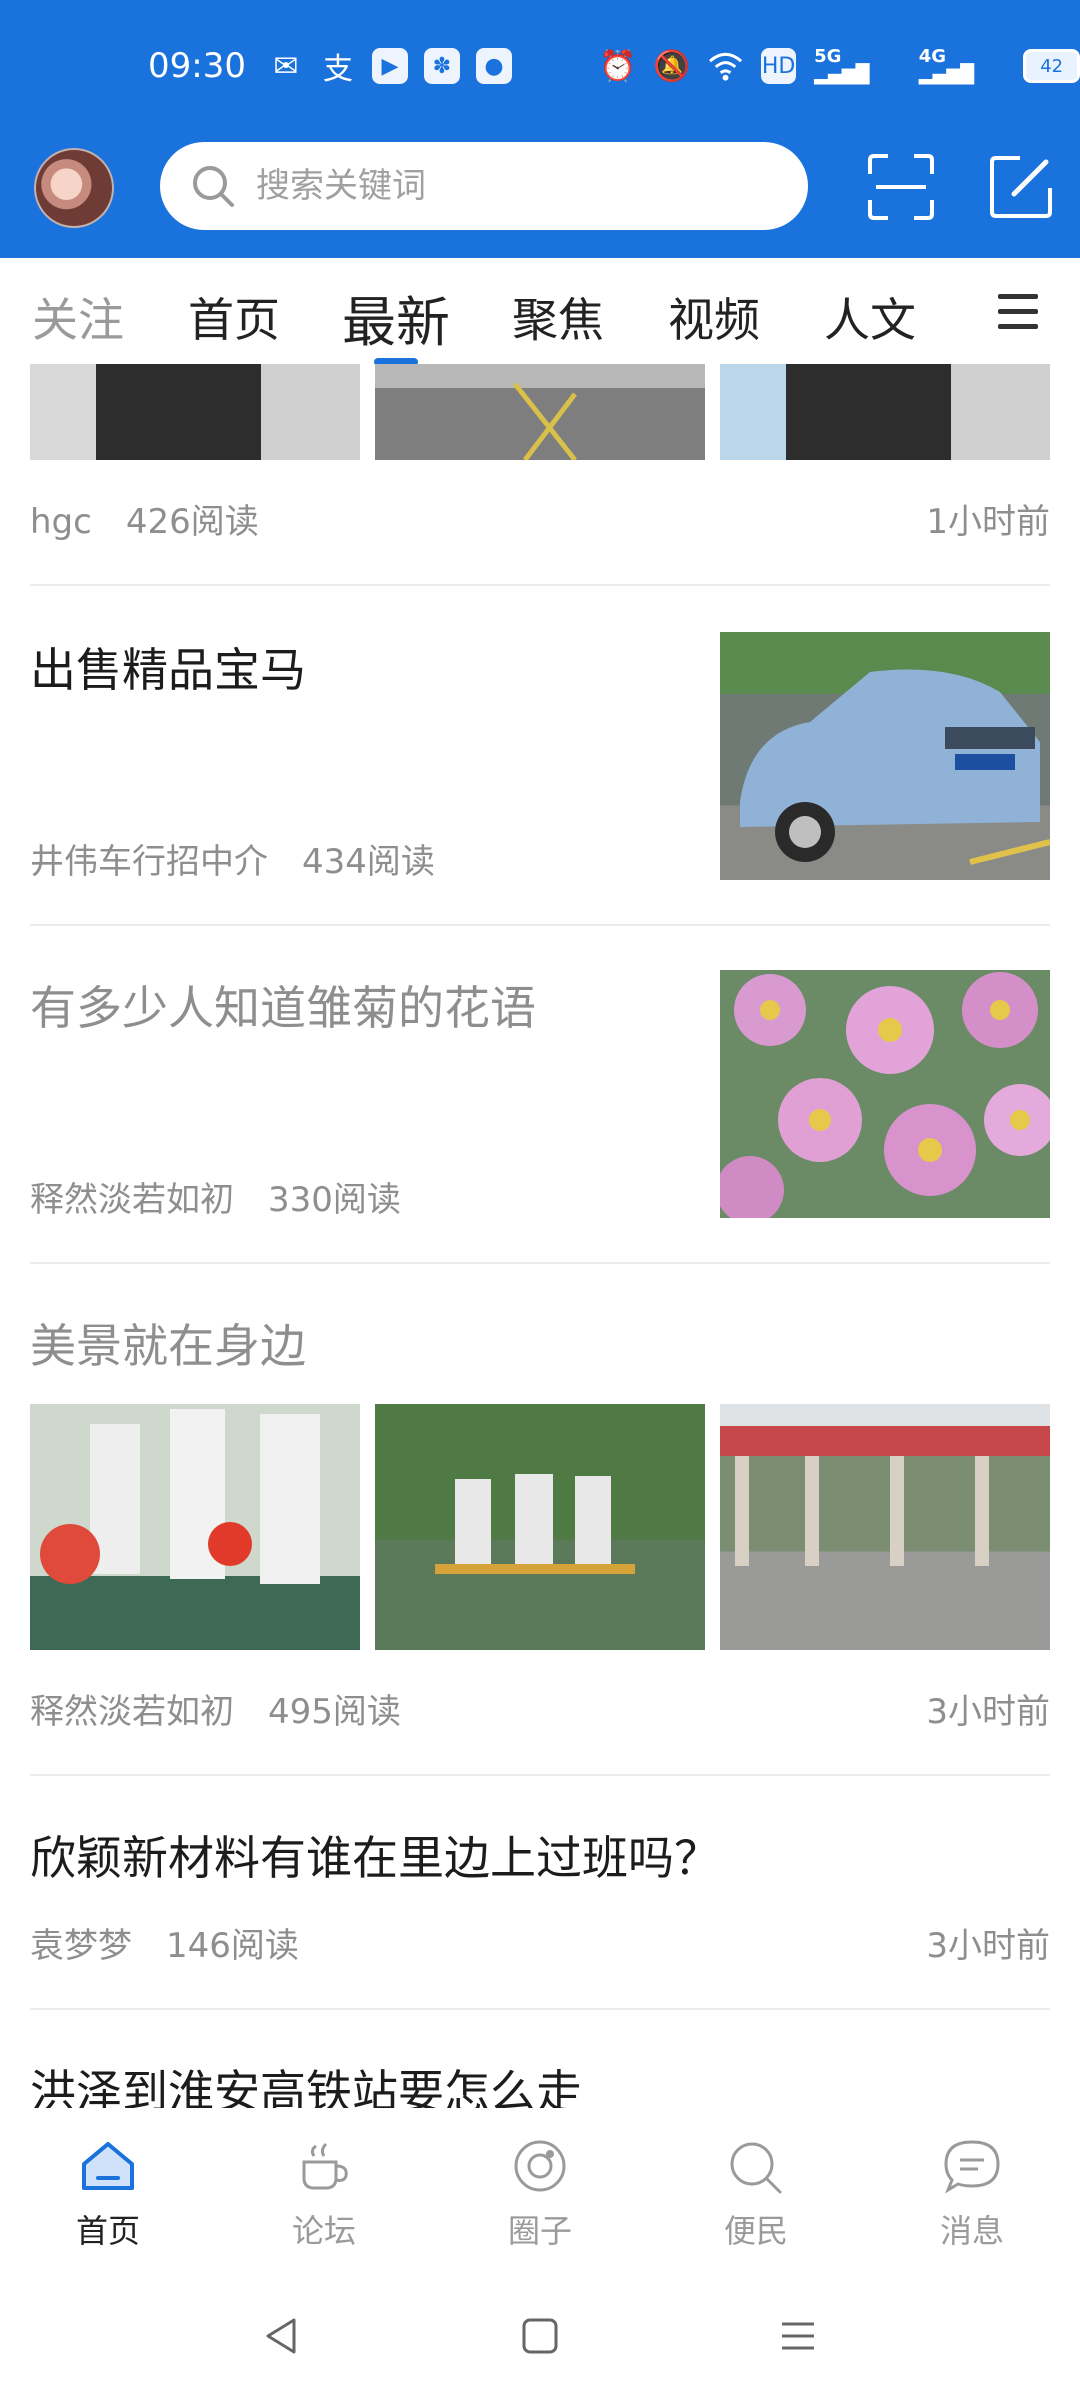 This screenshot has height=2400, width=1080. I want to click on car-graphic, so click(895, 767).